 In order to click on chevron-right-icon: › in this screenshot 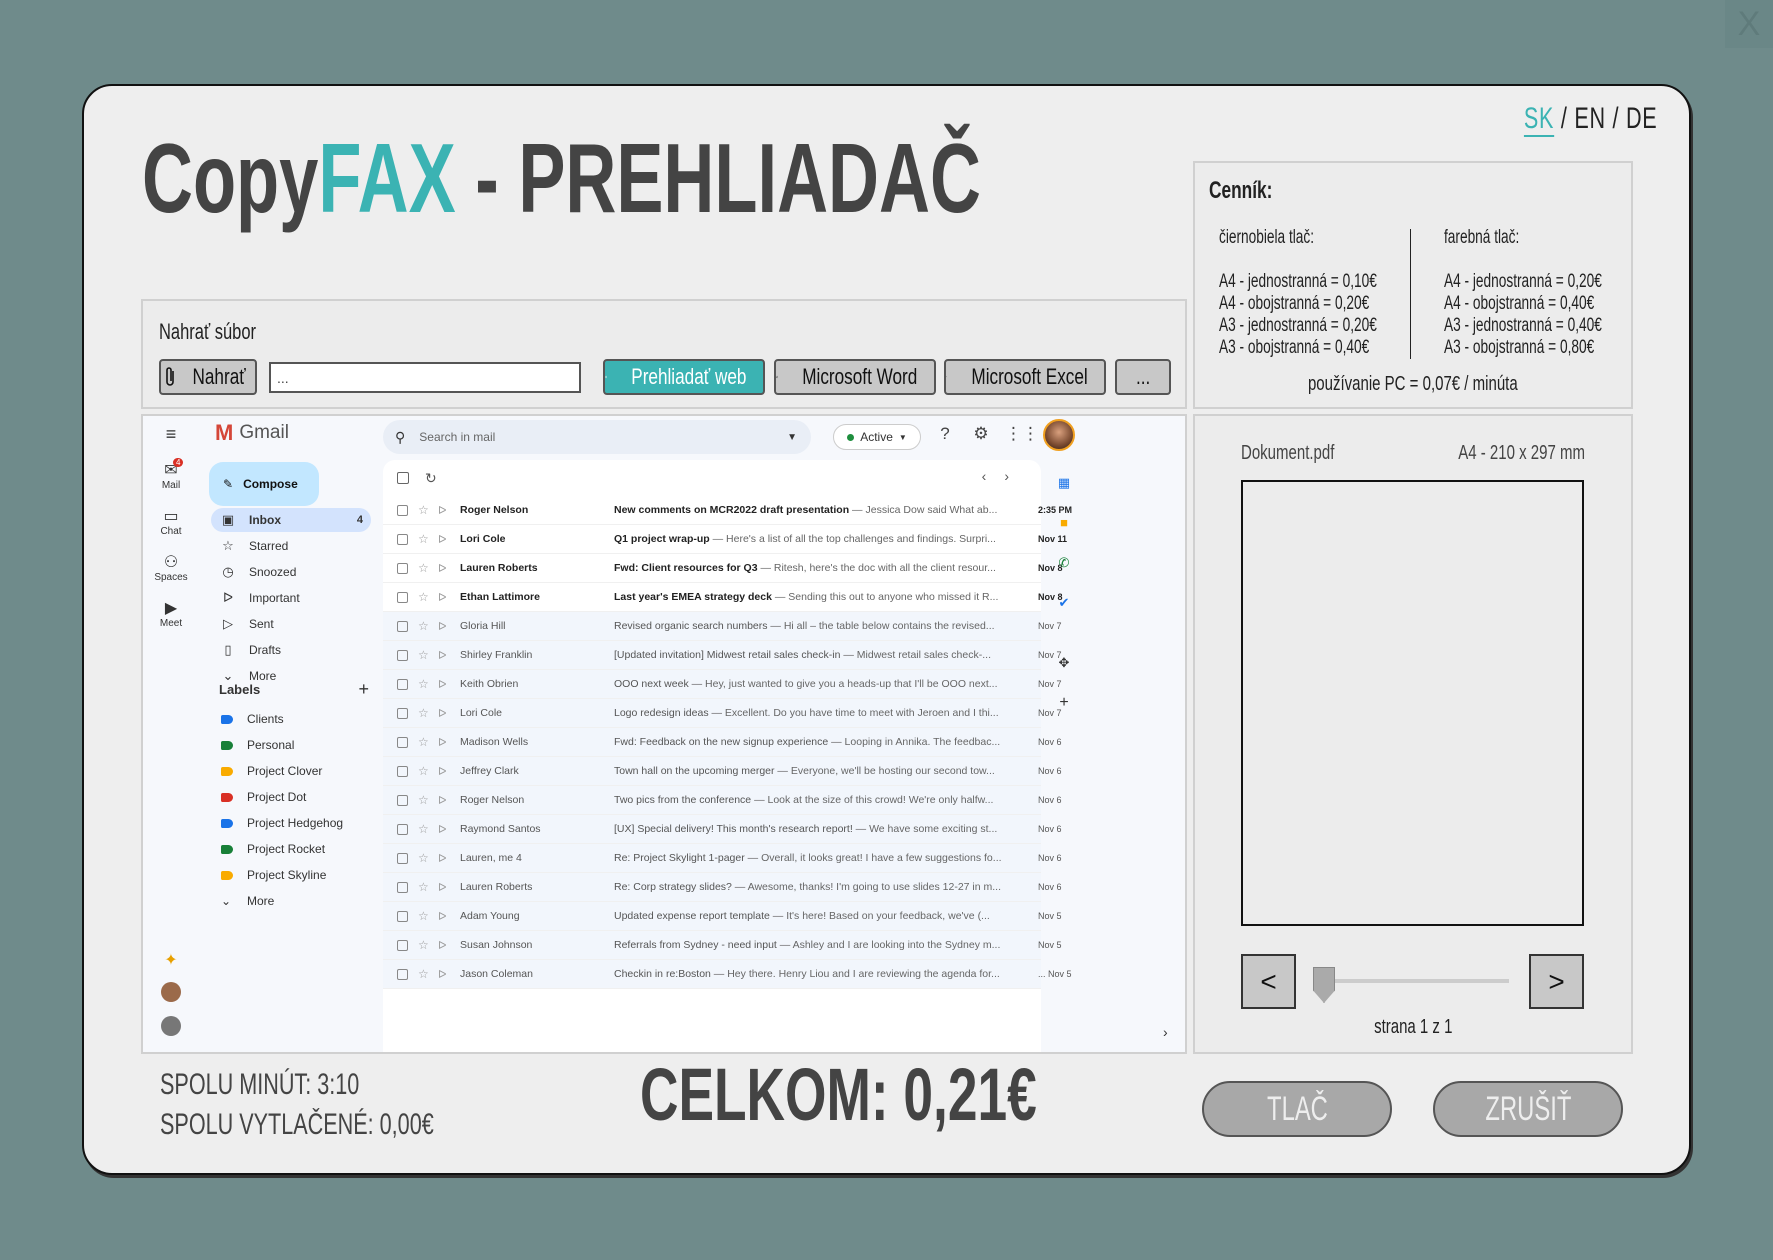, I will do `click(1165, 1032)`.